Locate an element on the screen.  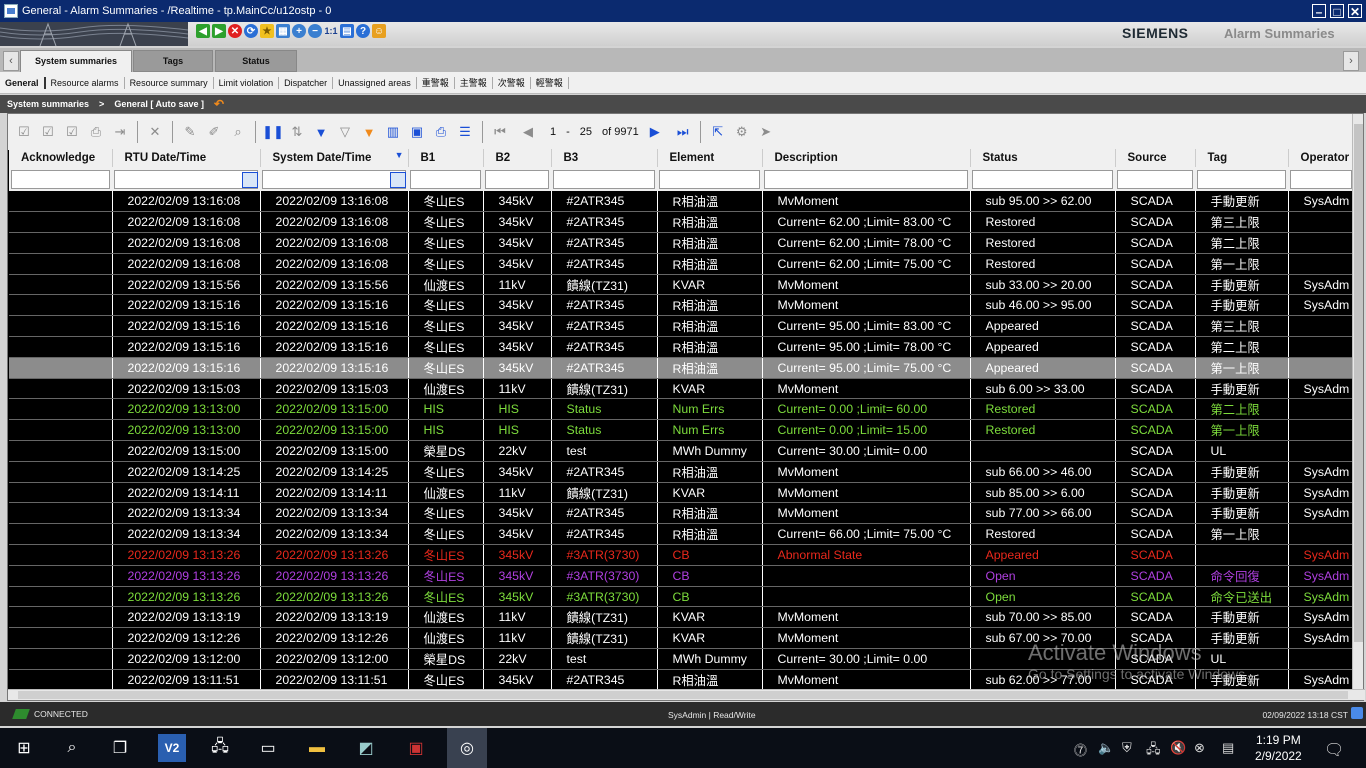
forward-arrow-icon: ▶ is located at coordinates (219, 31).